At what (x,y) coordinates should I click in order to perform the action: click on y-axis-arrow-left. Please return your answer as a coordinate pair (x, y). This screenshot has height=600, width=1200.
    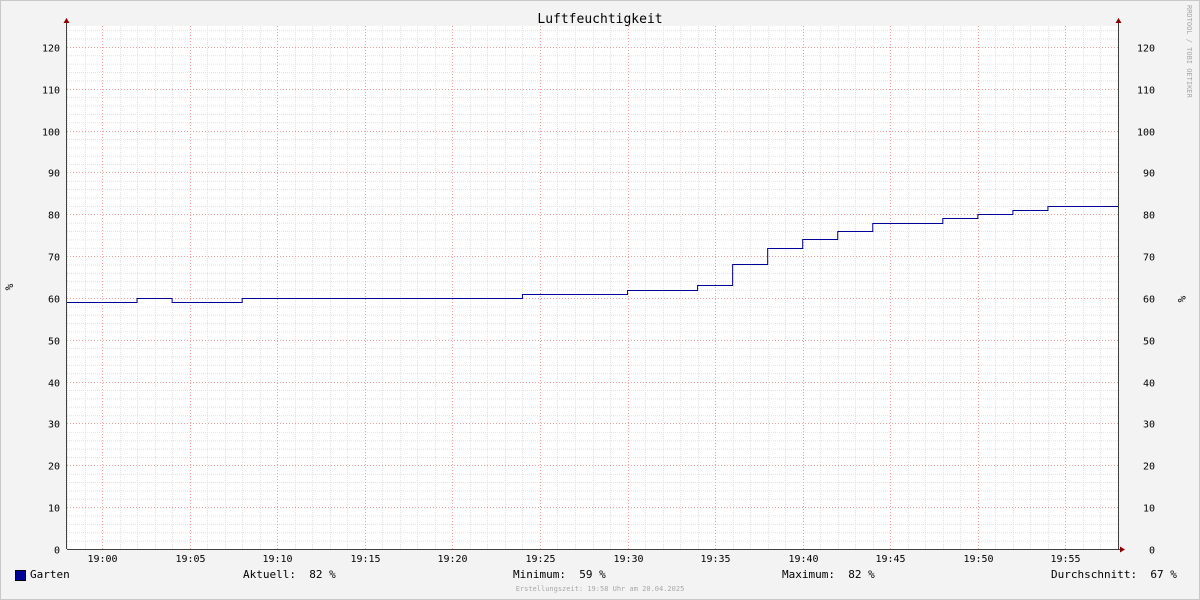
    Looking at the image, I should click on (66, 20).